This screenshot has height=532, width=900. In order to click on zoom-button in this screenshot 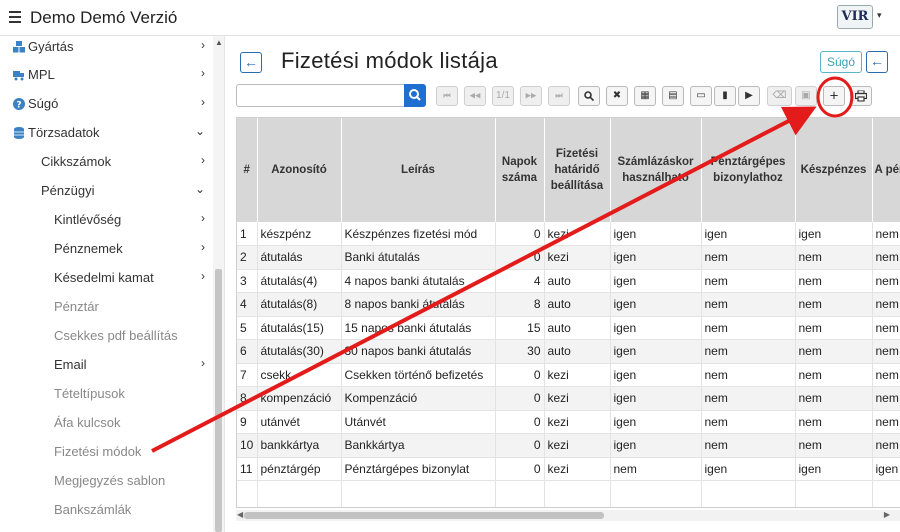, I will do `click(589, 96)`.